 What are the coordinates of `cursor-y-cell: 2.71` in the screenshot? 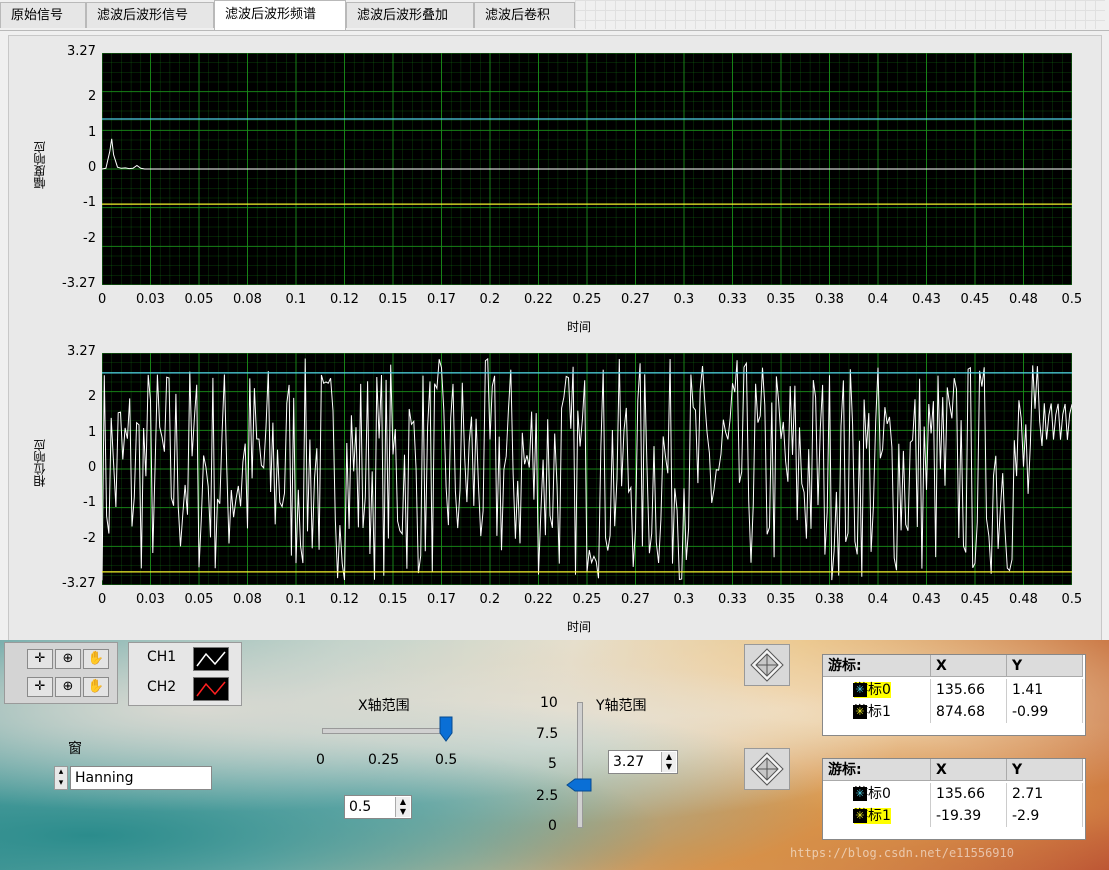 It's located at (1045, 794).